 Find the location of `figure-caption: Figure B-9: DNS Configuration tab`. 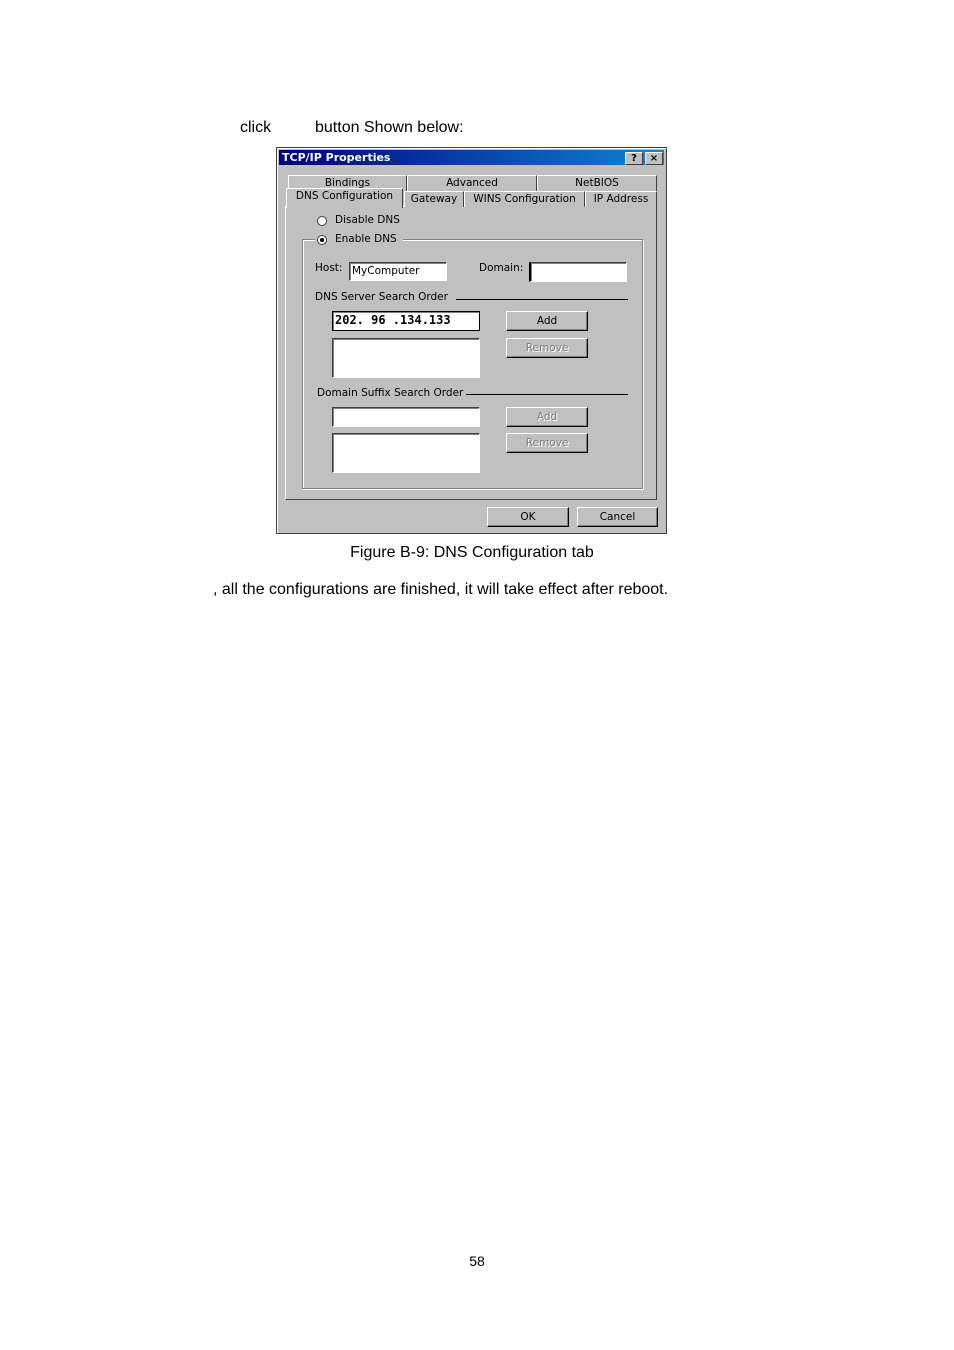

figure-caption: Figure B-9: DNS Configuration tab is located at coordinates (472, 552).